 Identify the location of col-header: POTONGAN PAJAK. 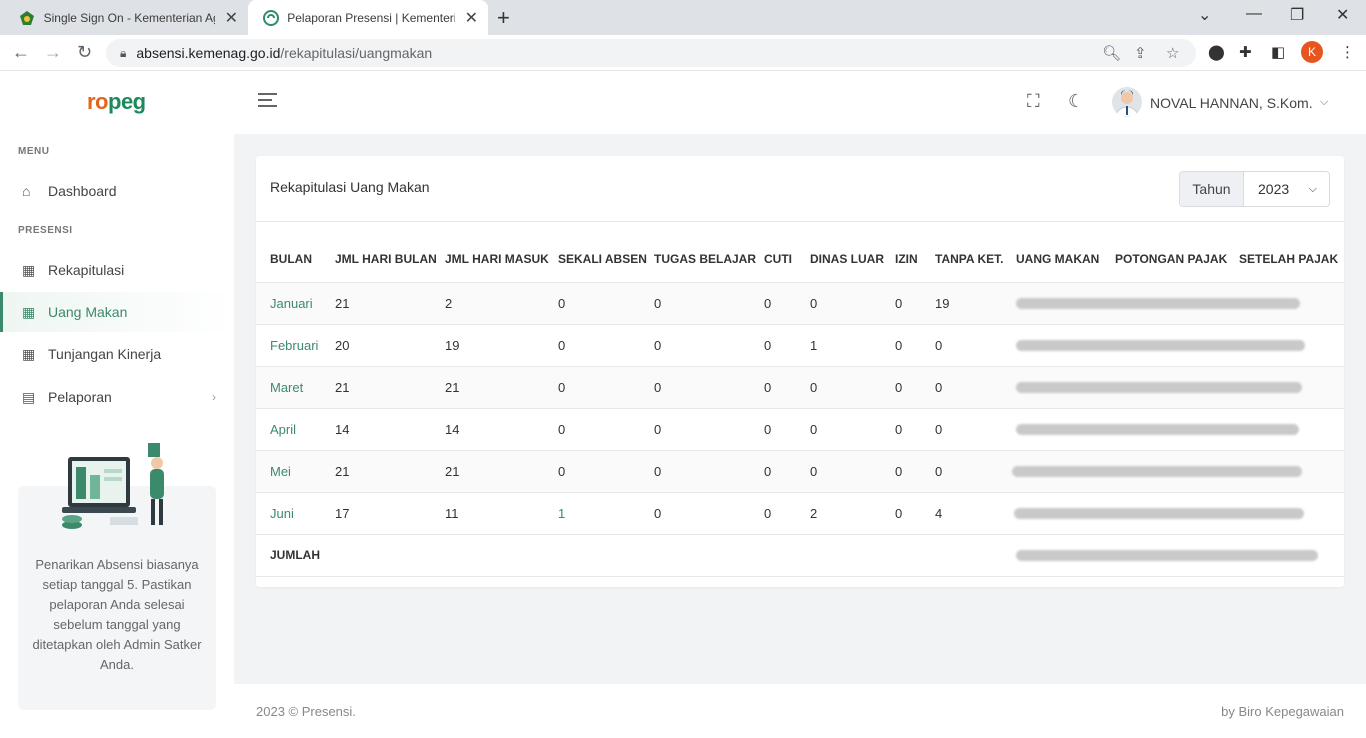
(1177, 252).